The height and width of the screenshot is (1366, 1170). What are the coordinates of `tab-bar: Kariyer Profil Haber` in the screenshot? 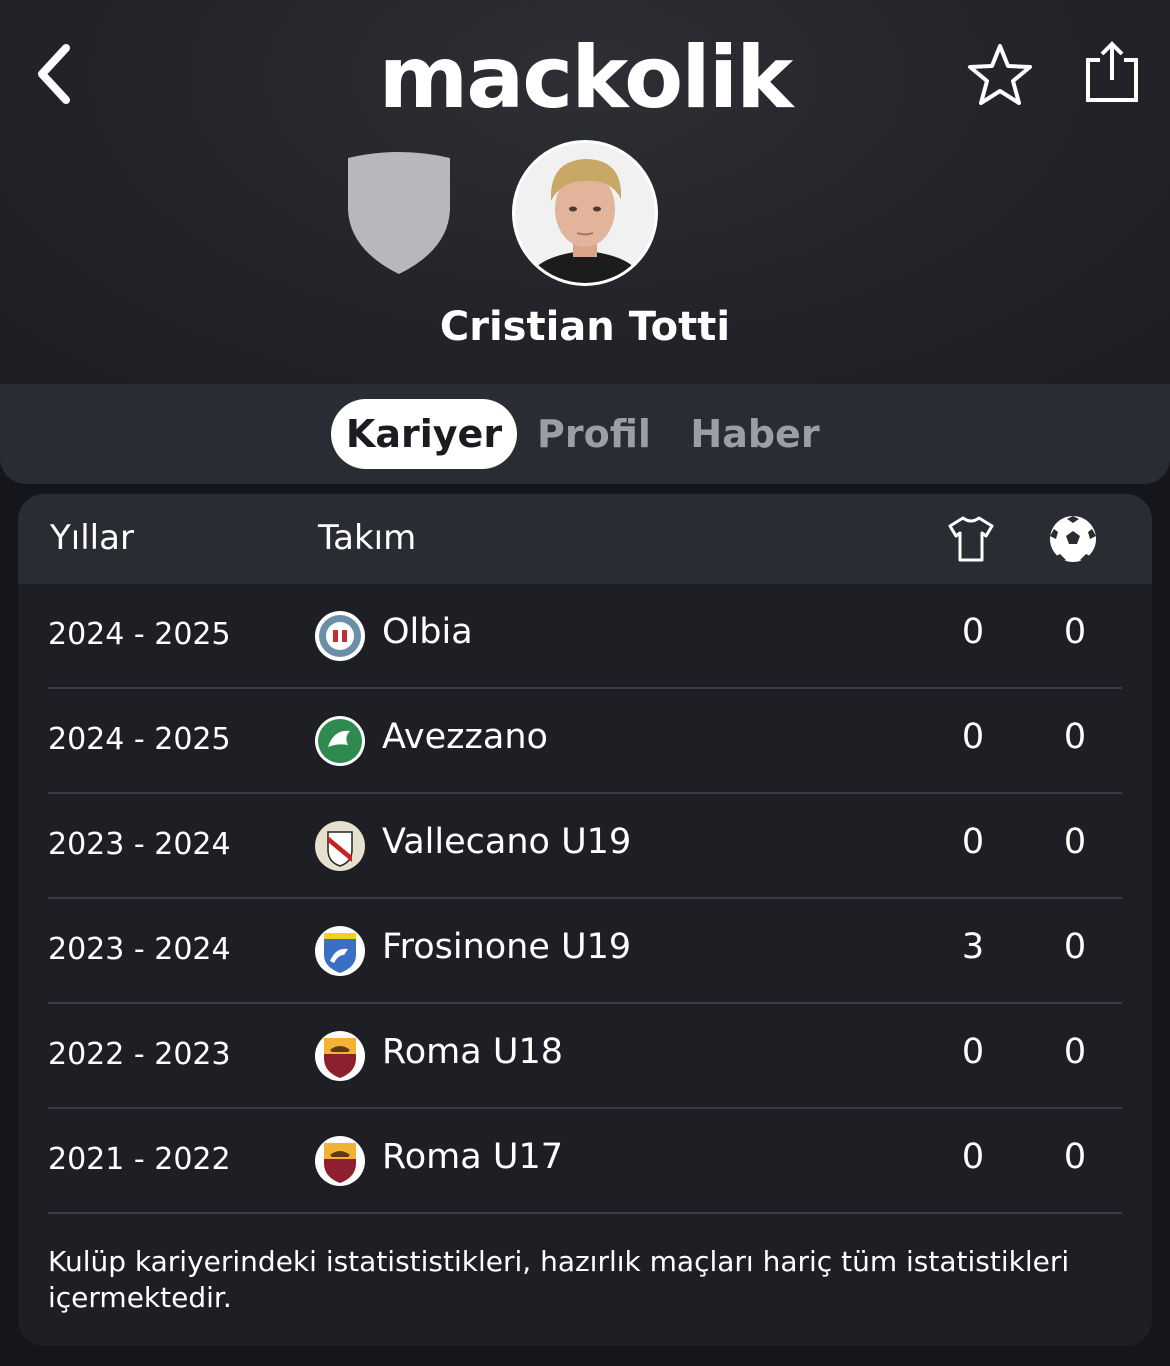 It's located at (585, 434).